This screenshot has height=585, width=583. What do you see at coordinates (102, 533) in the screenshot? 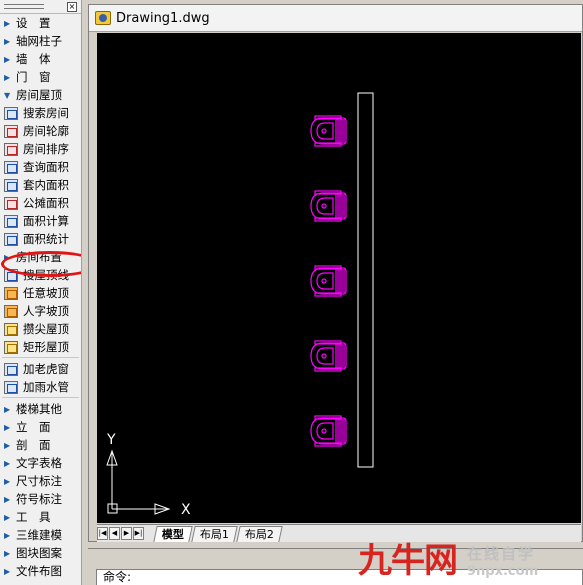
I see `first-tab-icon: |◀` at bounding box center [102, 533].